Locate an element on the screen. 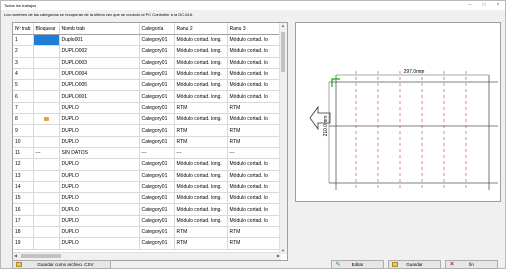 The image size is (506, 269). end-button: × fin is located at coordinates (471, 264).